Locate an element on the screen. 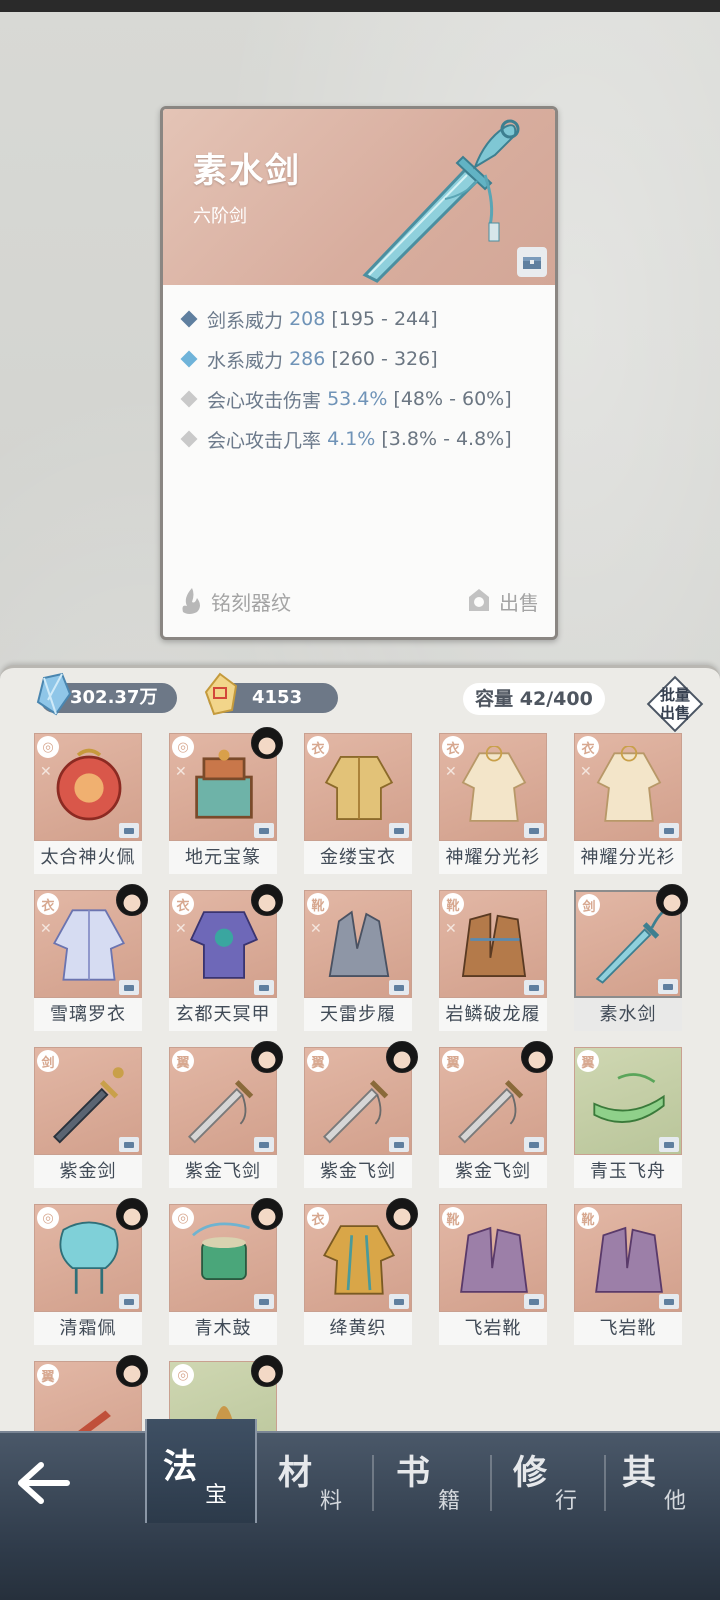 Image resolution: width=720 pixels, height=1600 pixels. item-name: 紫金剑 is located at coordinates (88, 1171).